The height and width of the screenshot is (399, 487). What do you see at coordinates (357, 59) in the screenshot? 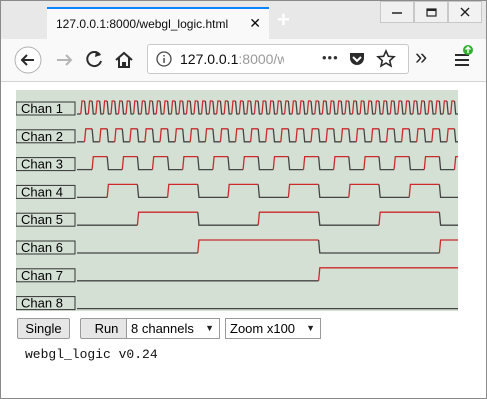
I see `pocket-icon` at bounding box center [357, 59].